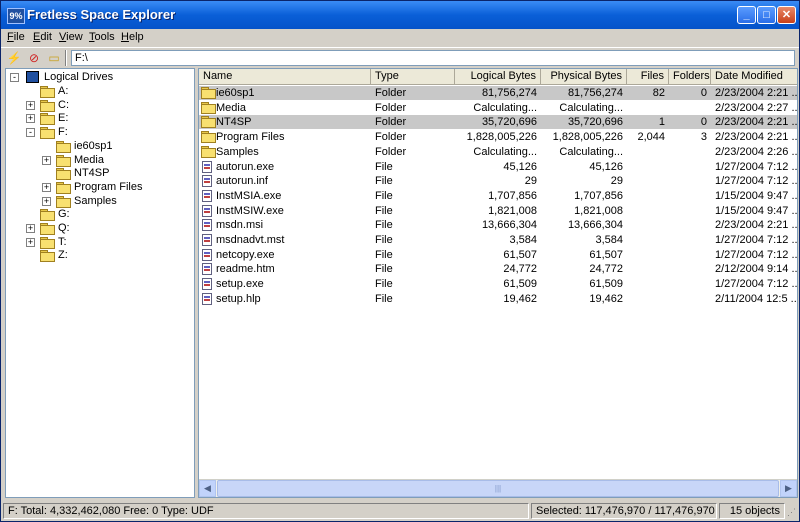 This screenshot has height=522, width=800. What do you see at coordinates (285, 77) in the screenshot?
I see `column-header-name: Name` at bounding box center [285, 77].